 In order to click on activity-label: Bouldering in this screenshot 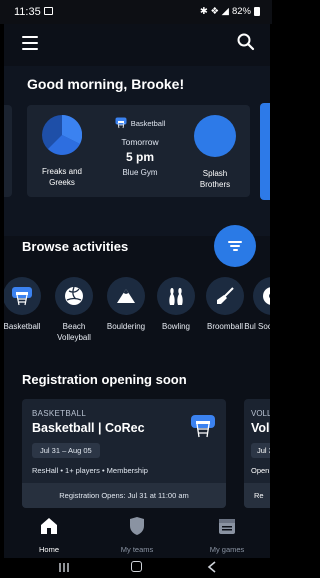, I will do `click(126, 326)`.